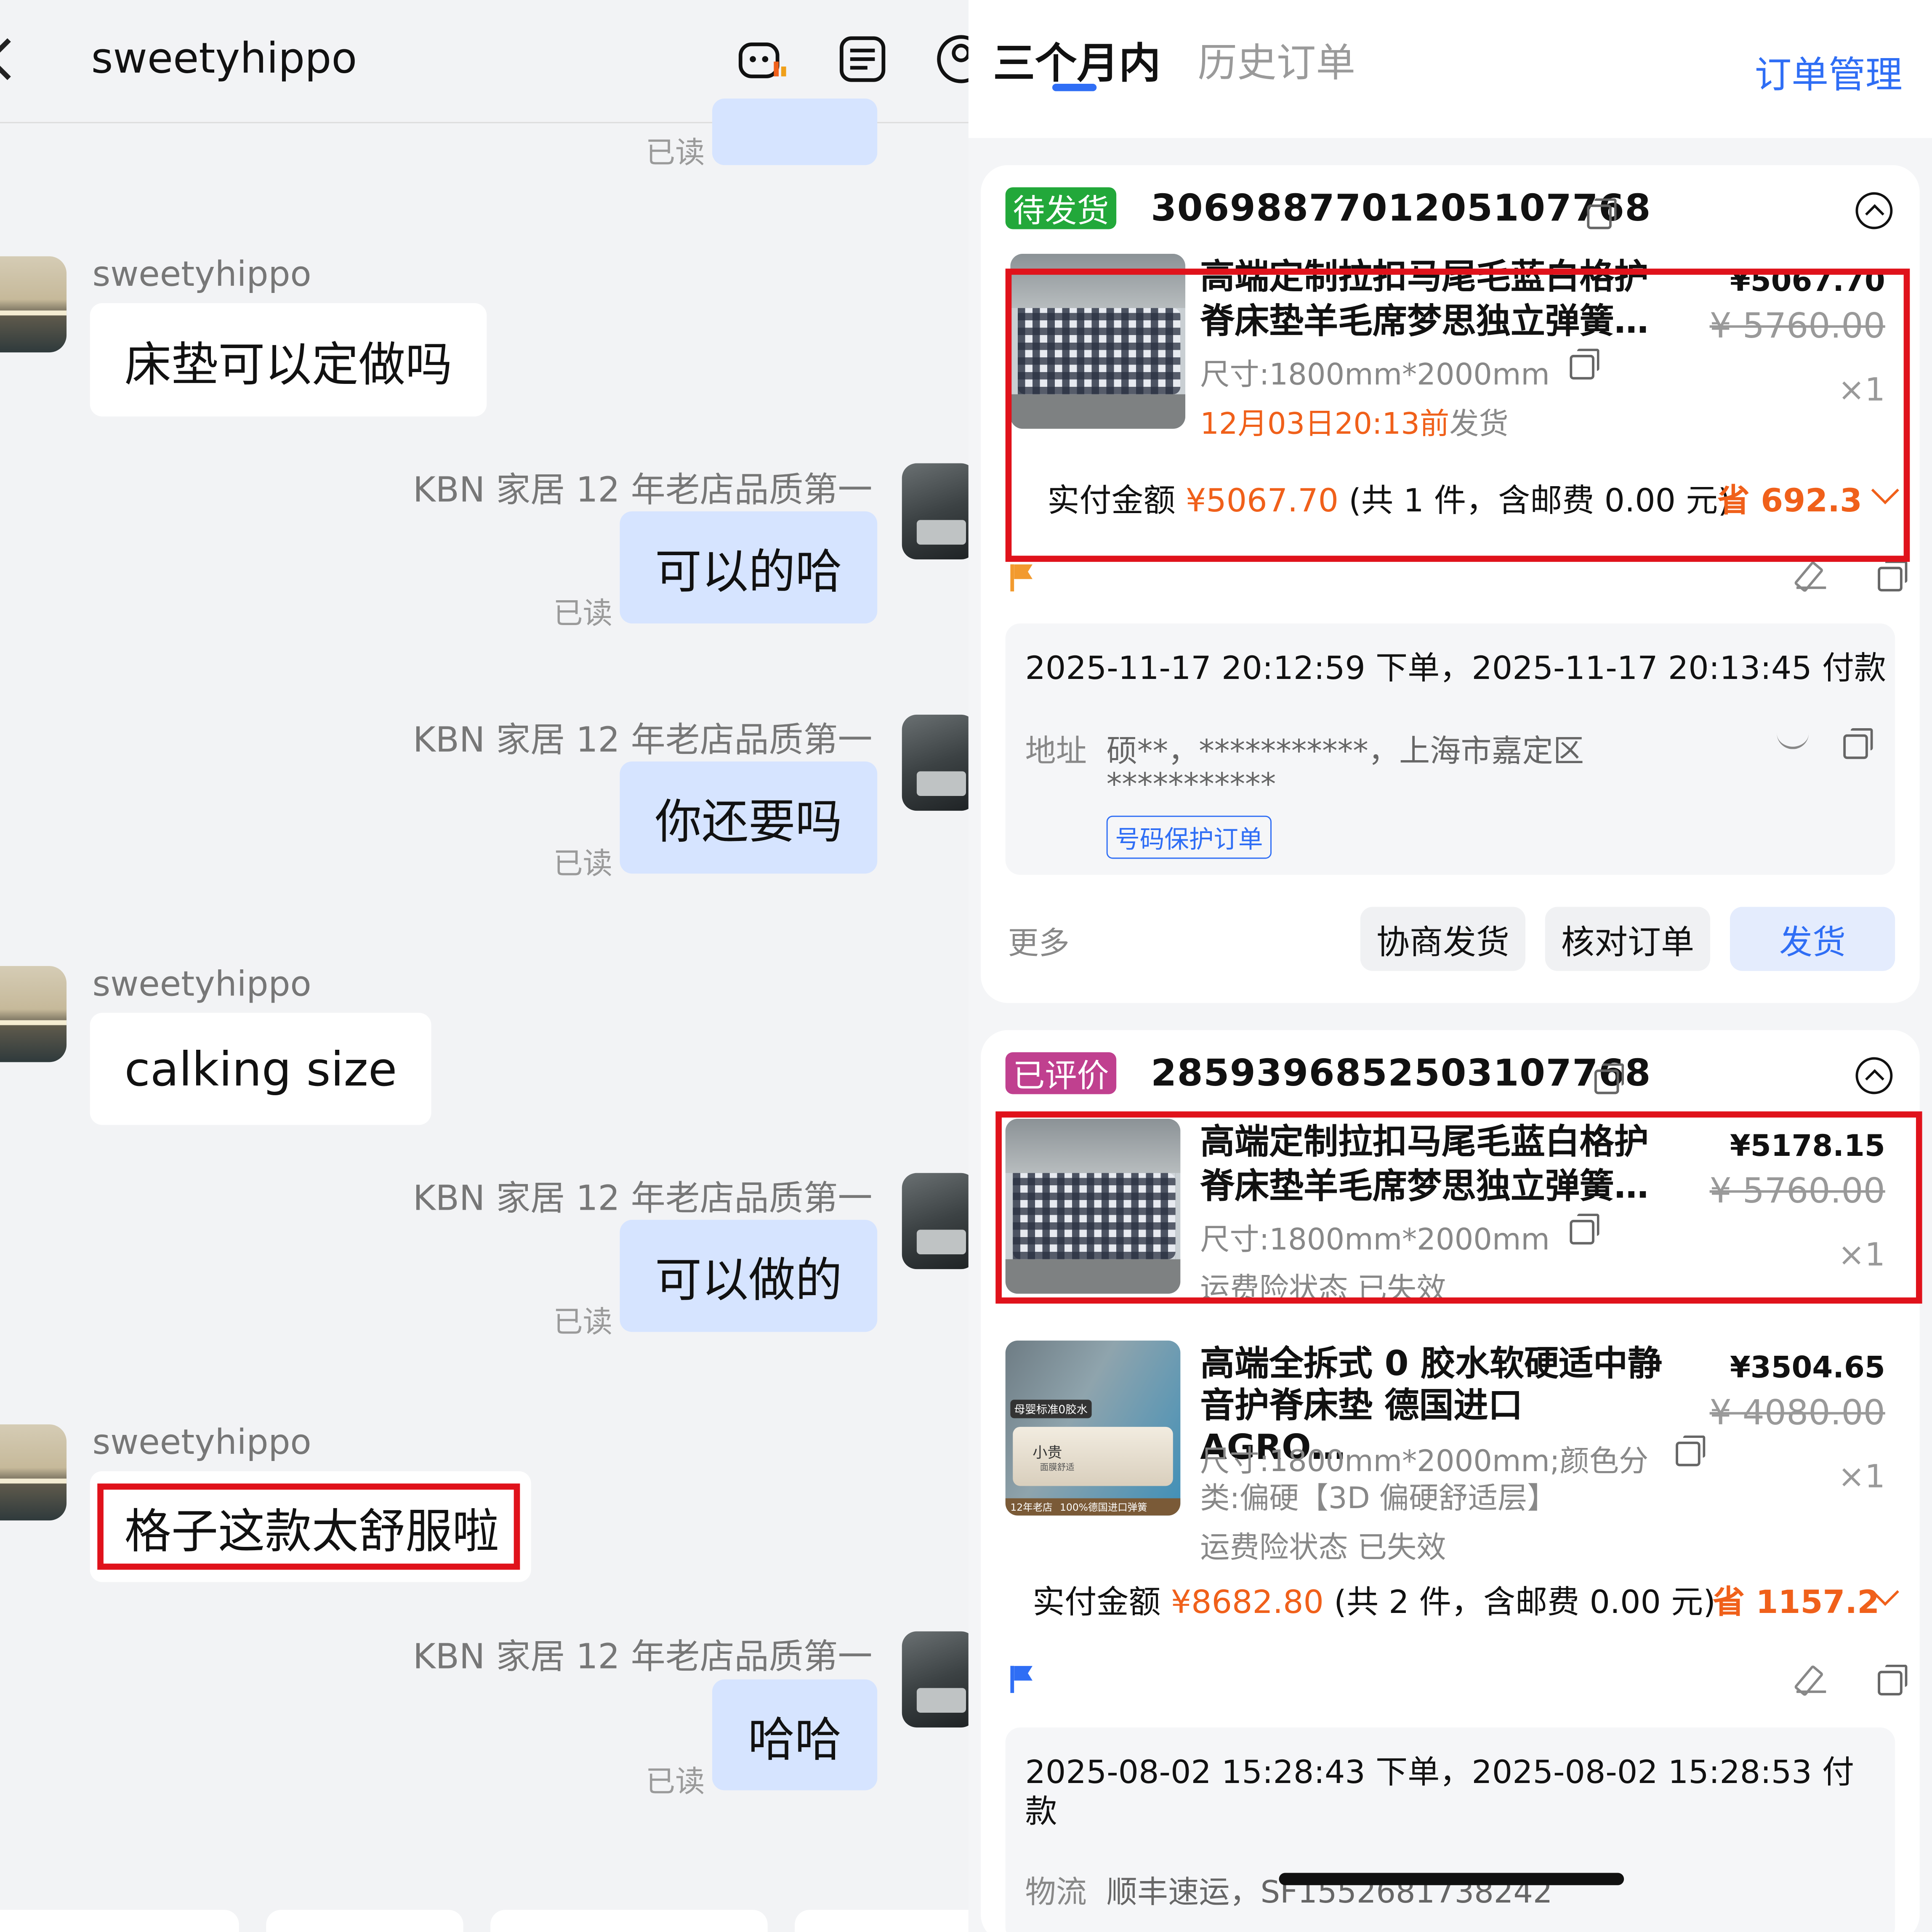 This screenshot has width=1932, height=1932. What do you see at coordinates (1379, 1499) in the screenshot?
I see `product-spec-line2: 类:偏硬【3D 偏硬舒适层】` at bounding box center [1379, 1499].